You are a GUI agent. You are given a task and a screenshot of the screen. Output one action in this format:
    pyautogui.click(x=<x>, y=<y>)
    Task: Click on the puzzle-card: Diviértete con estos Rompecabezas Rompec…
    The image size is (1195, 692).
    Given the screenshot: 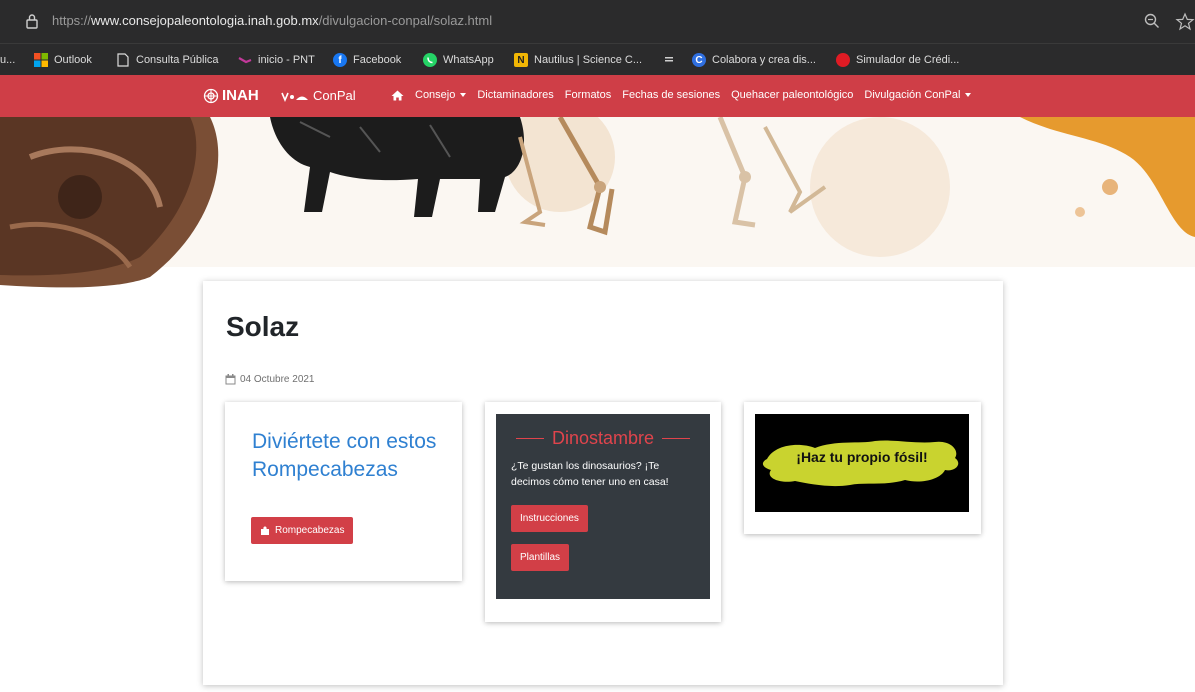 What is the action you would take?
    pyautogui.click(x=343, y=491)
    